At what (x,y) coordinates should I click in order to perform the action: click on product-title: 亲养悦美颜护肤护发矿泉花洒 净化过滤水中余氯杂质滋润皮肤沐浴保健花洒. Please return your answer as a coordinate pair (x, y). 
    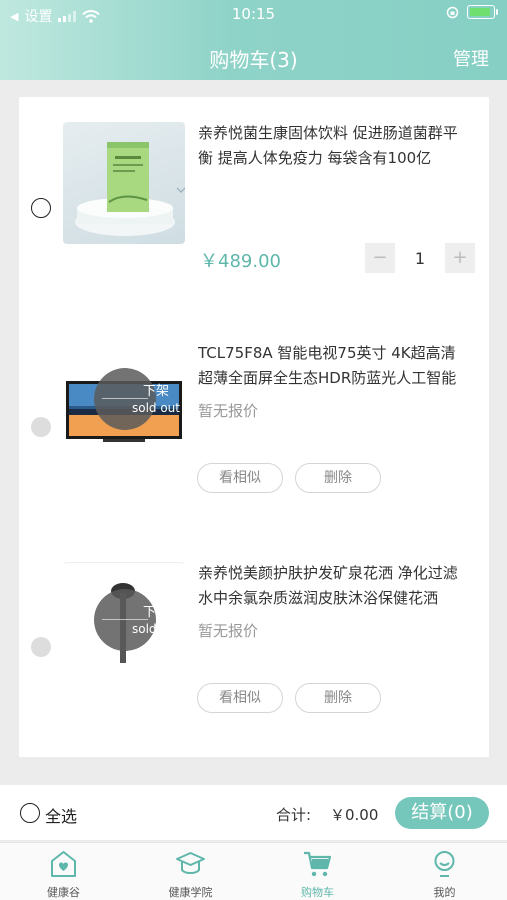
    Looking at the image, I should click on (333, 586).